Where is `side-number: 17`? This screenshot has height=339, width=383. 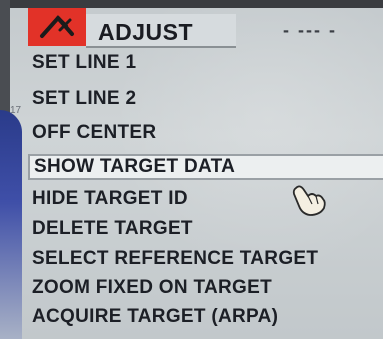
side-number: 17 is located at coordinates (16, 110).